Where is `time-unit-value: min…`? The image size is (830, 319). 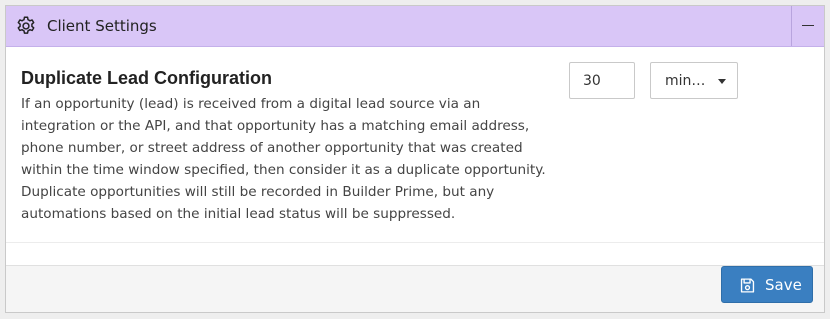
time-unit-value: min… is located at coordinates (685, 81).